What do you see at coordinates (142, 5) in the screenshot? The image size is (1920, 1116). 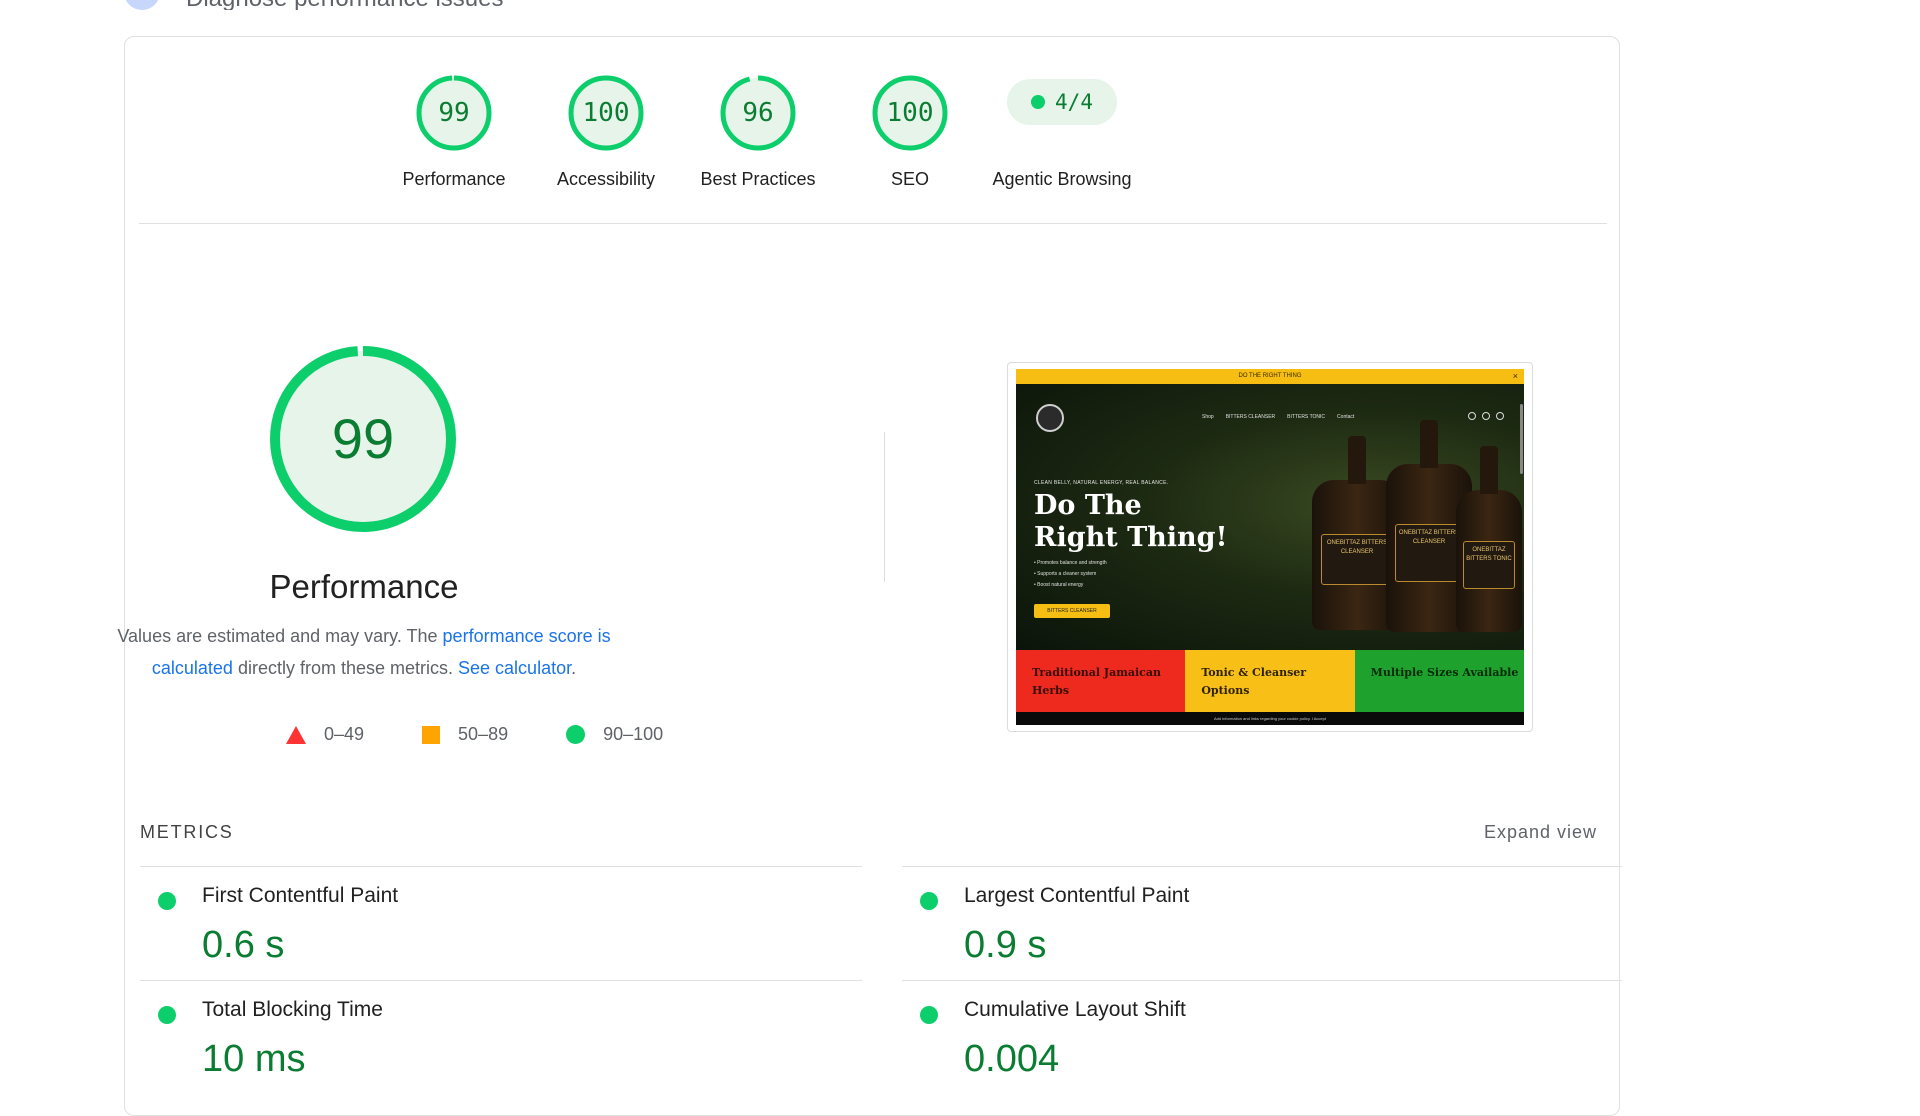 I see `header-icon` at bounding box center [142, 5].